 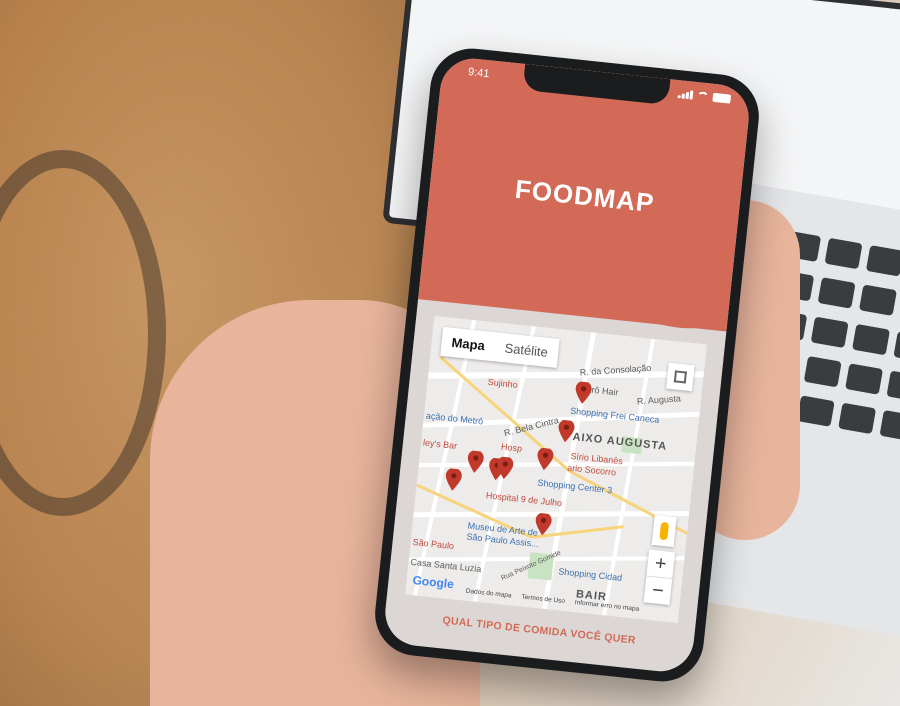 I want to click on fullscreen-icon, so click(x=680, y=377).